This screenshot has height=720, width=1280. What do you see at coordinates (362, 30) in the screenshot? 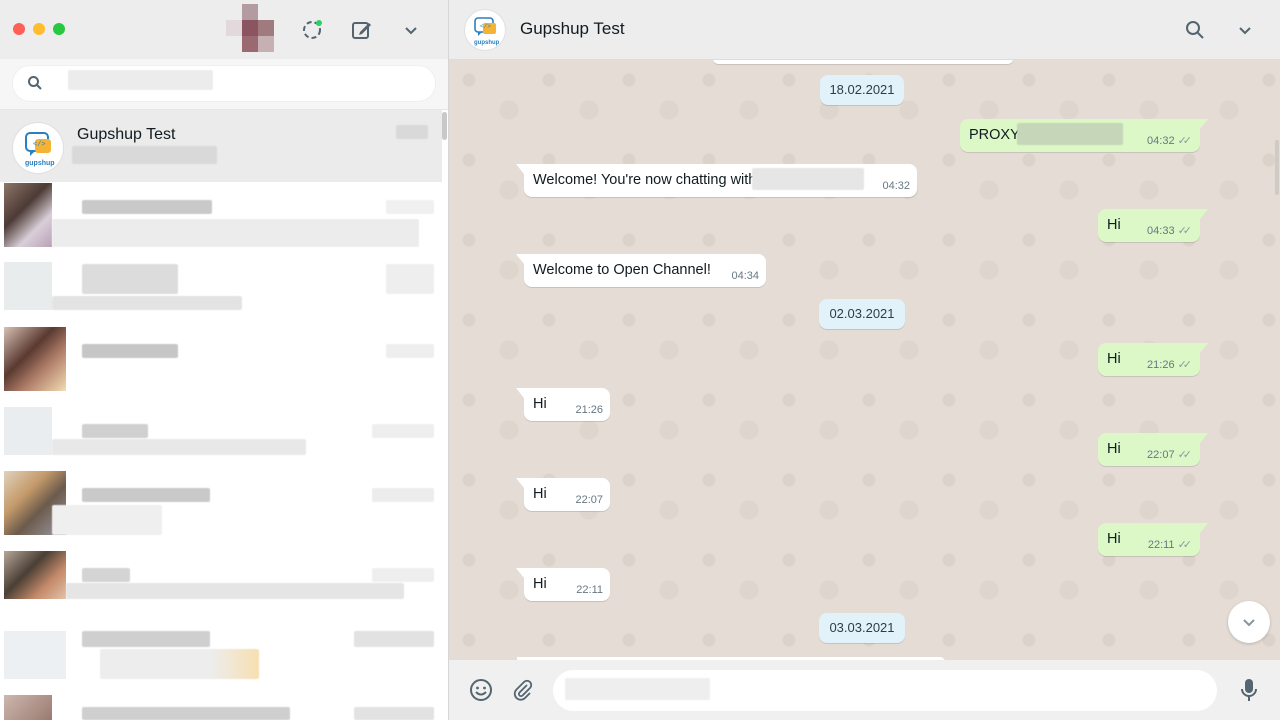
I see `compose-icon` at bounding box center [362, 30].